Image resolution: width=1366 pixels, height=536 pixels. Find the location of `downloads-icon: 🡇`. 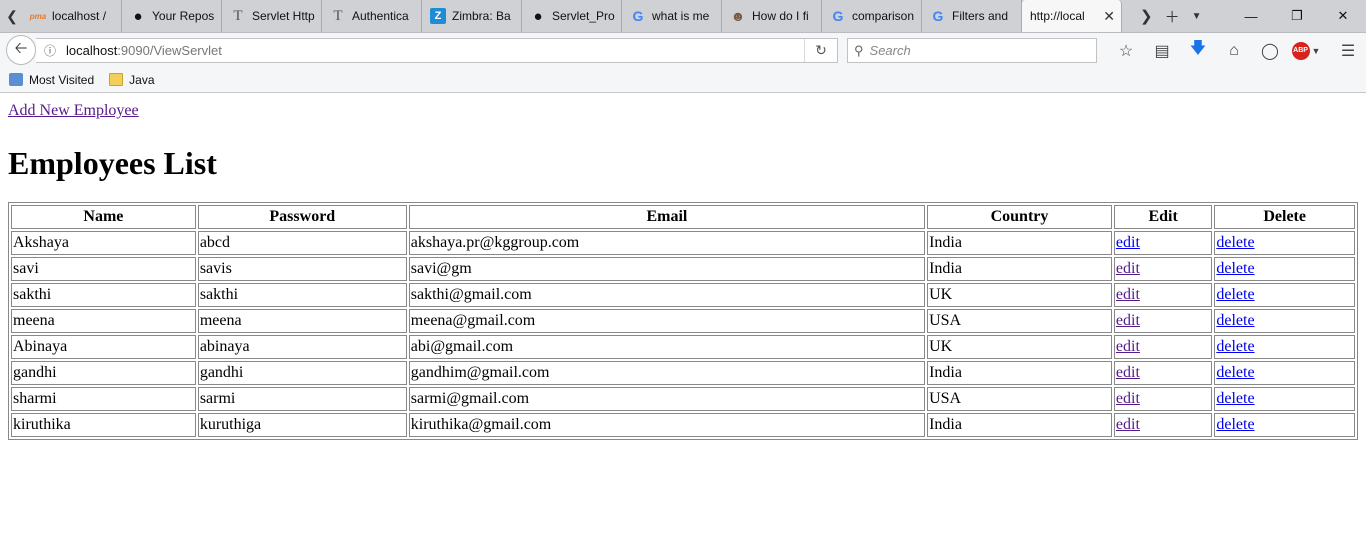

downloads-icon: 🡇 is located at coordinates (1198, 50).